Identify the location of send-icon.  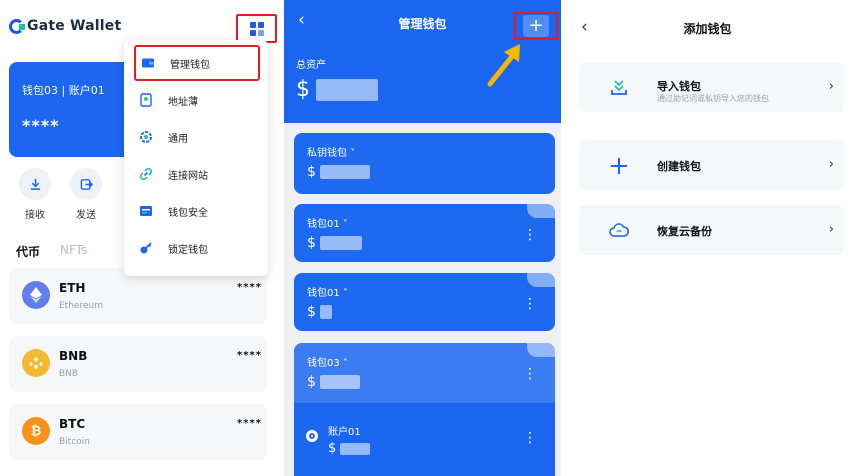
(86, 184).